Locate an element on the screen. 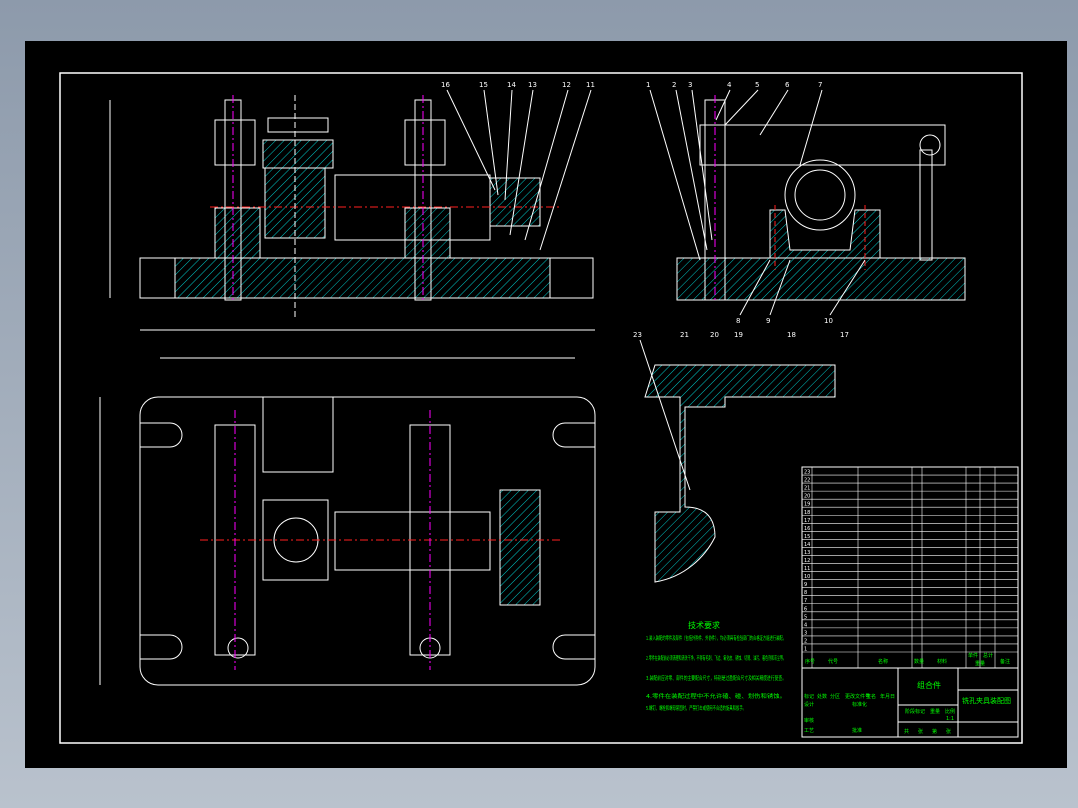  svg-text: 18 is located at coordinates (791, 335).